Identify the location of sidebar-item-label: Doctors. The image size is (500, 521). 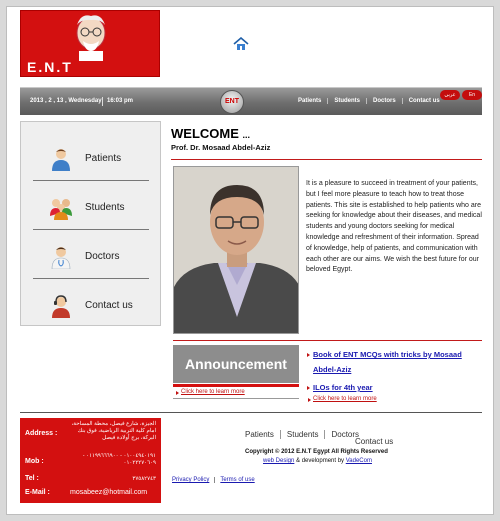
(102, 256).